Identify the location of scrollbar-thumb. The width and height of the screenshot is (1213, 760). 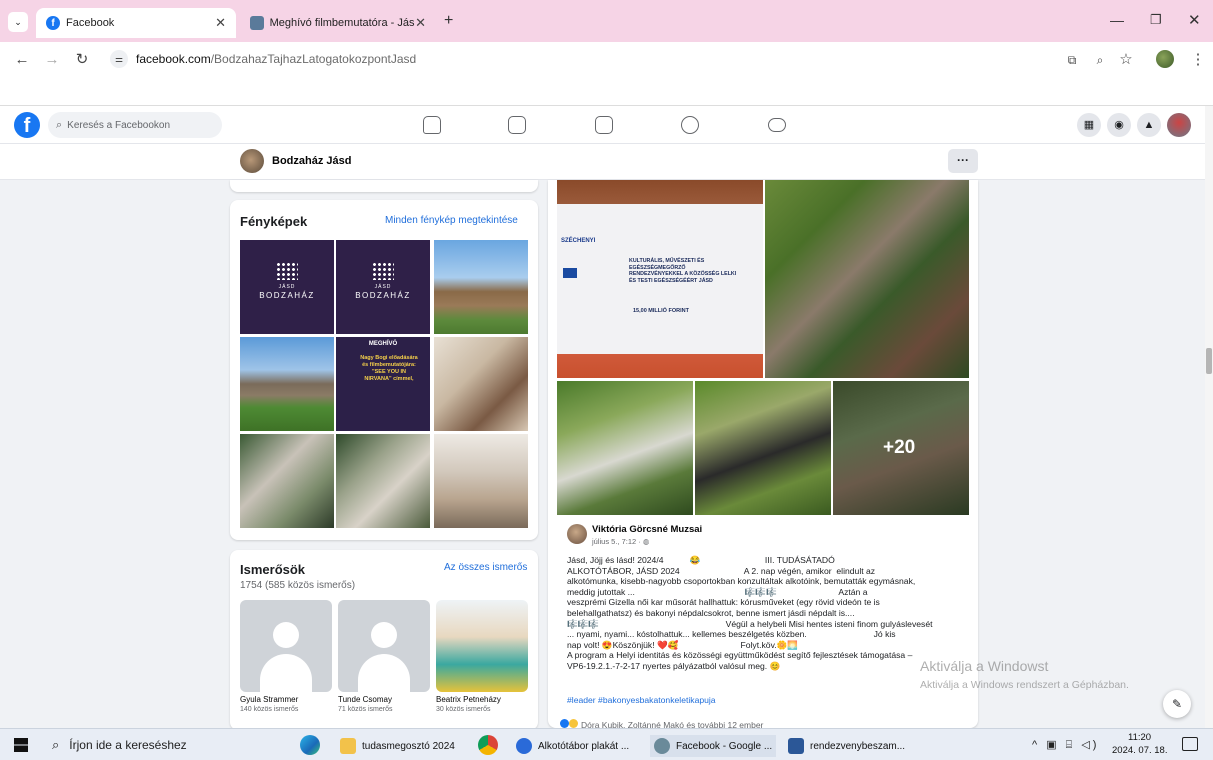
(1209, 361).